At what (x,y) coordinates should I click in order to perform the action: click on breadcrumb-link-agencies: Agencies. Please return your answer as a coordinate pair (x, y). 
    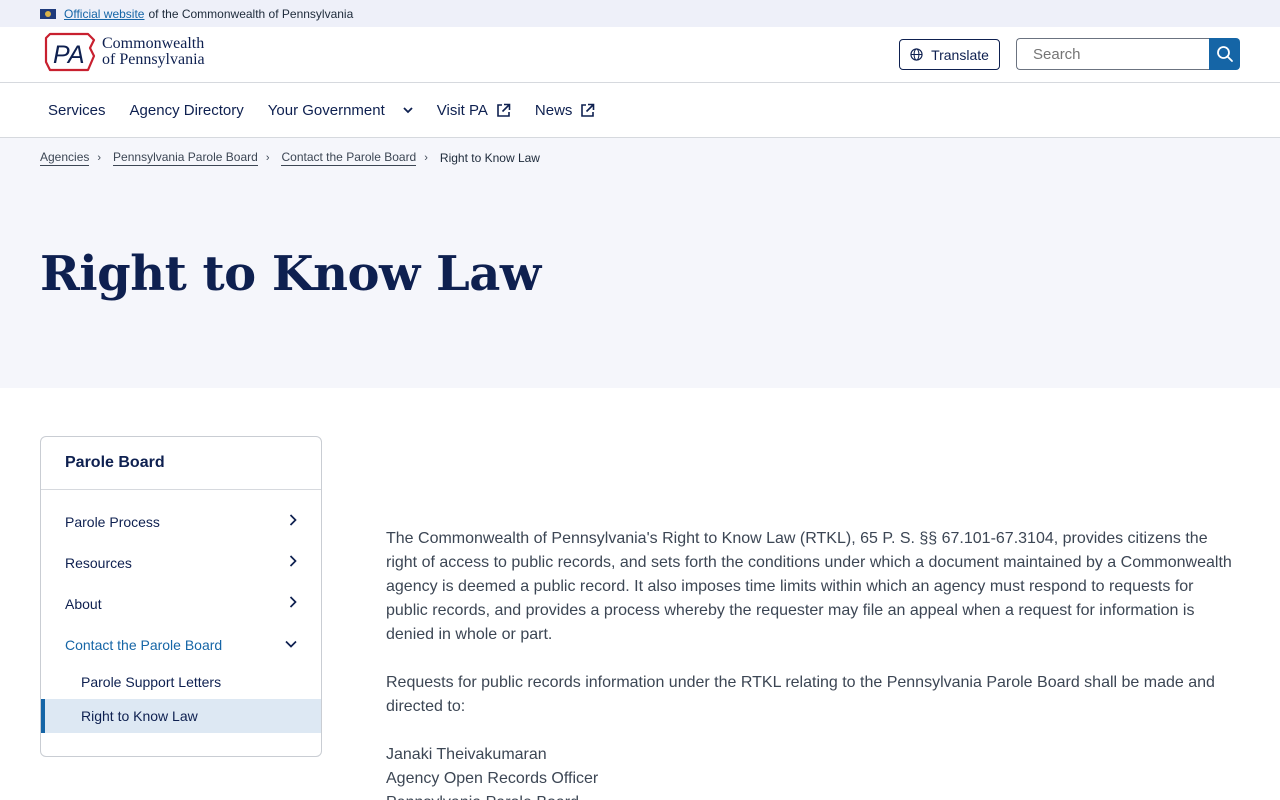
    Looking at the image, I should click on (65, 158).